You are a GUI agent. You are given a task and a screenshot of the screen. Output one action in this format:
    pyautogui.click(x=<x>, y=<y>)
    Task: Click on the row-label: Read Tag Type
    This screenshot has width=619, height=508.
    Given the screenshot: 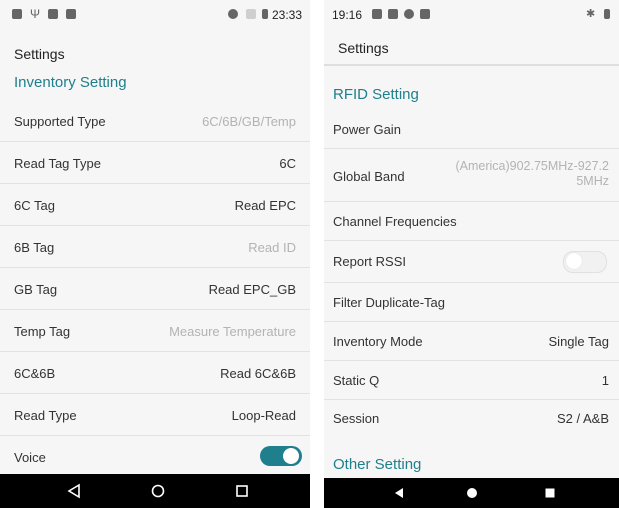 What is the action you would take?
    pyautogui.click(x=57, y=163)
    